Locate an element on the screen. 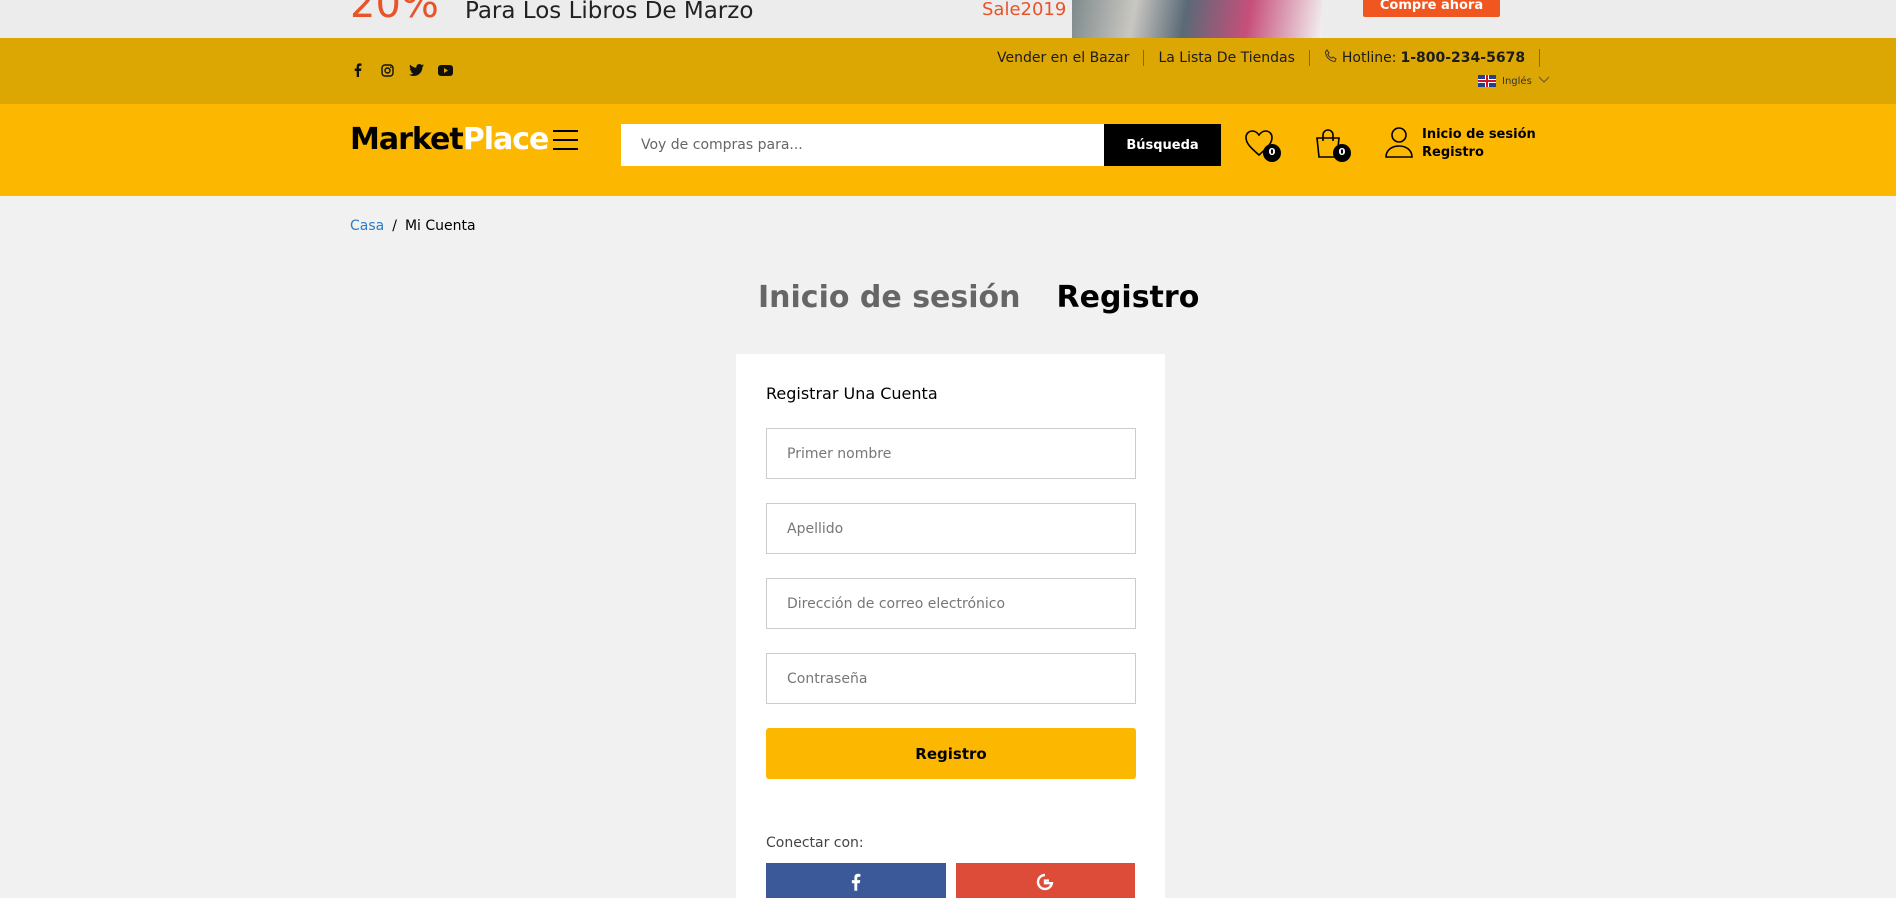  breadcrumb-current: Mi Cuenta is located at coordinates (440, 226).